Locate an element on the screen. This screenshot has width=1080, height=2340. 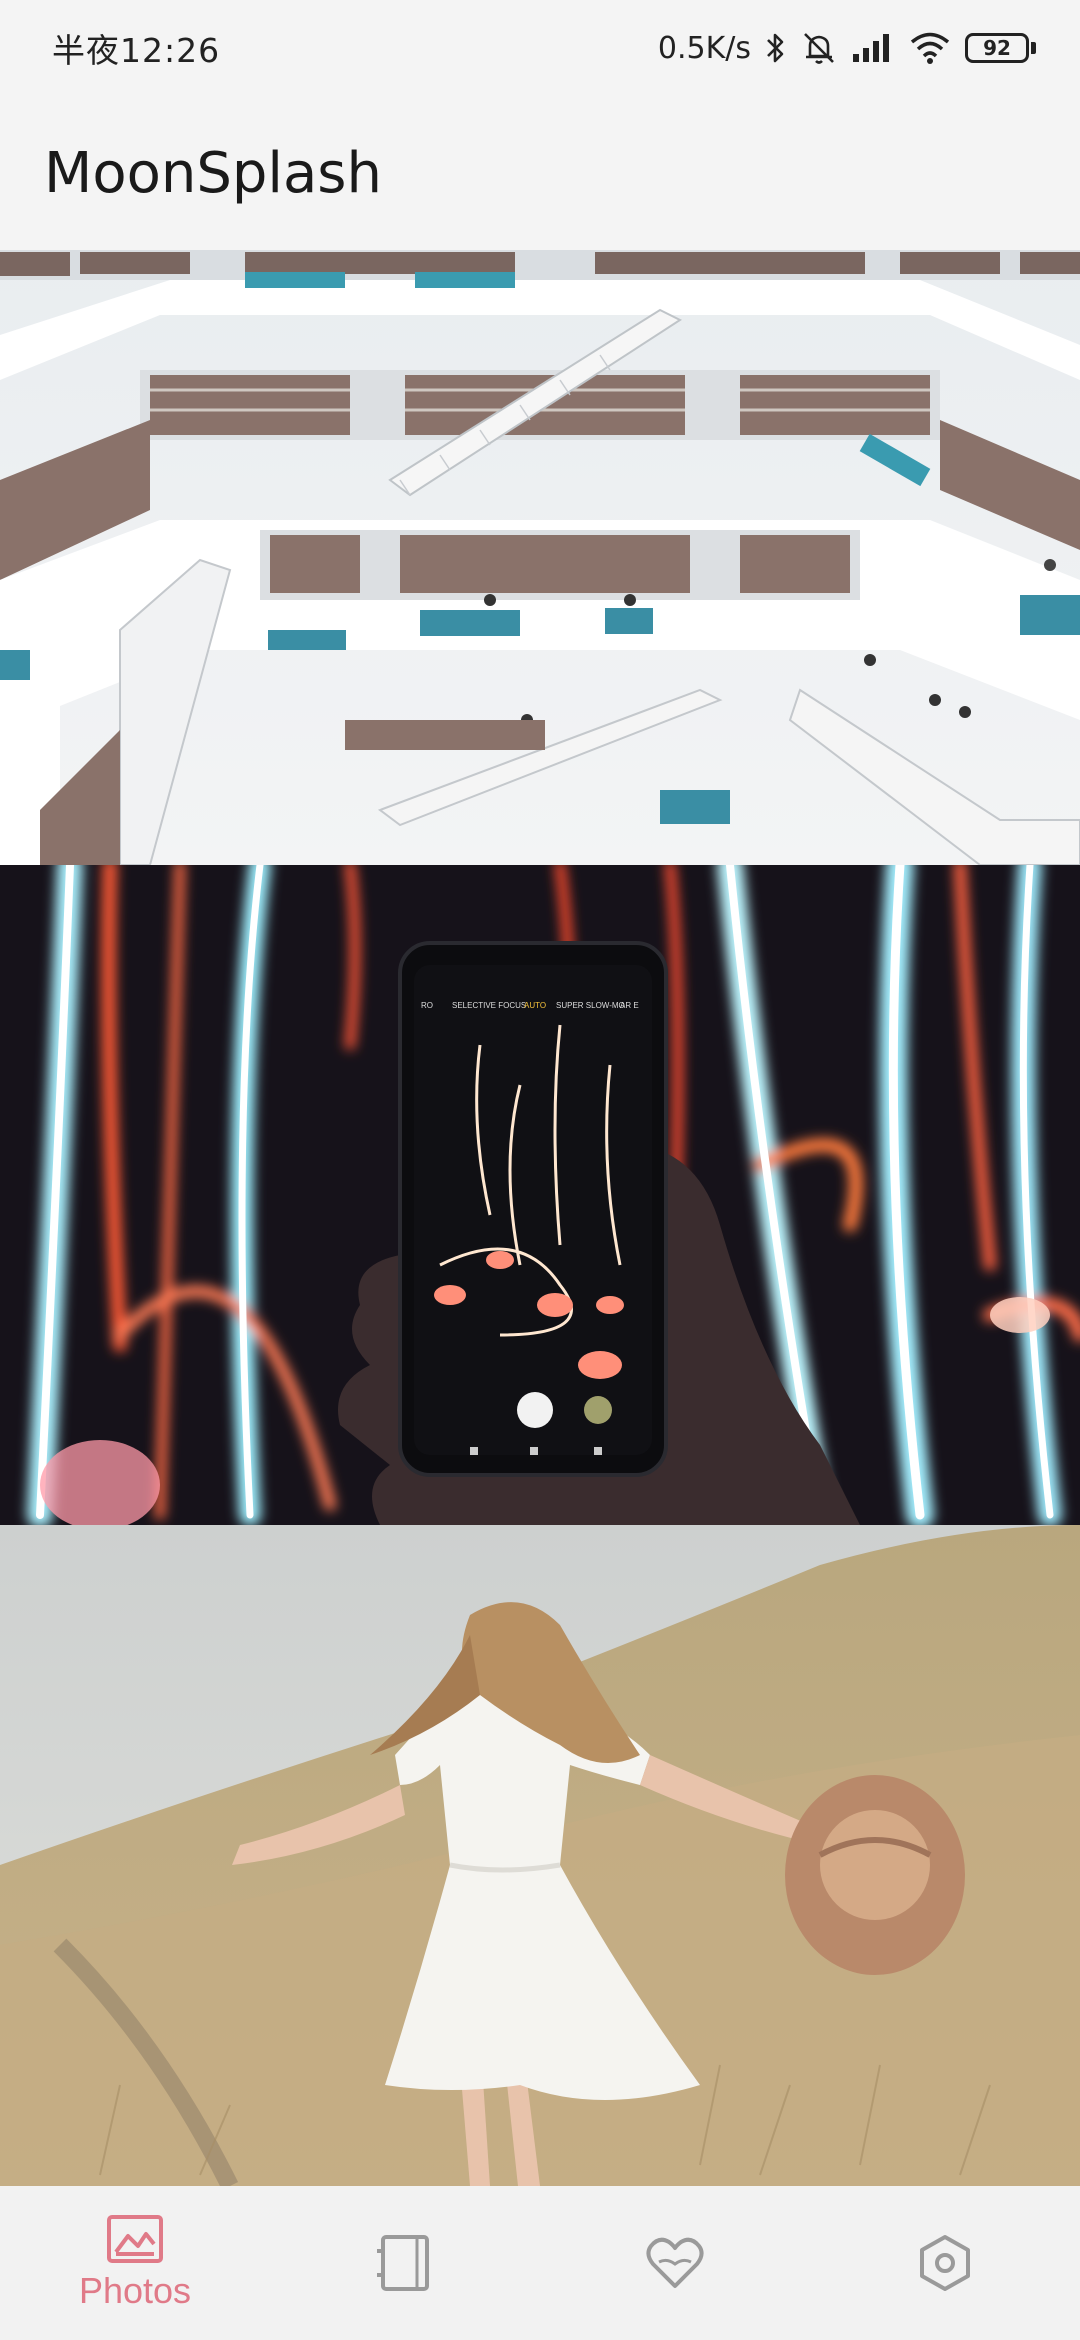
bluetooth-icon is located at coordinates (776, 48).